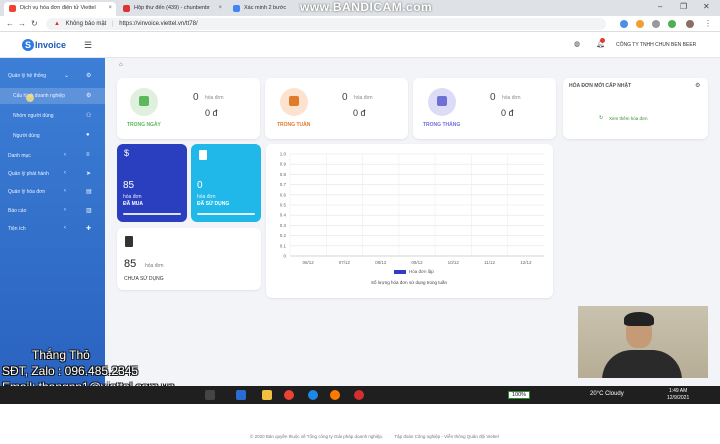 This screenshot has height=444, width=720. I want to click on sidebar-item-catalog: Danh mục ‹ ≡, so click(52, 156).